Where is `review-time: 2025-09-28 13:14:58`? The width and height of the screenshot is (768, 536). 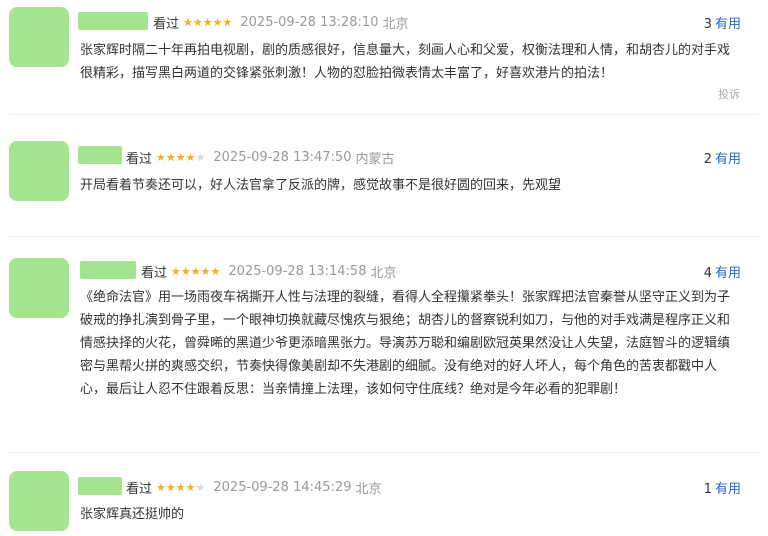
review-time: 2025-09-28 13:14:58 is located at coordinates (297, 271).